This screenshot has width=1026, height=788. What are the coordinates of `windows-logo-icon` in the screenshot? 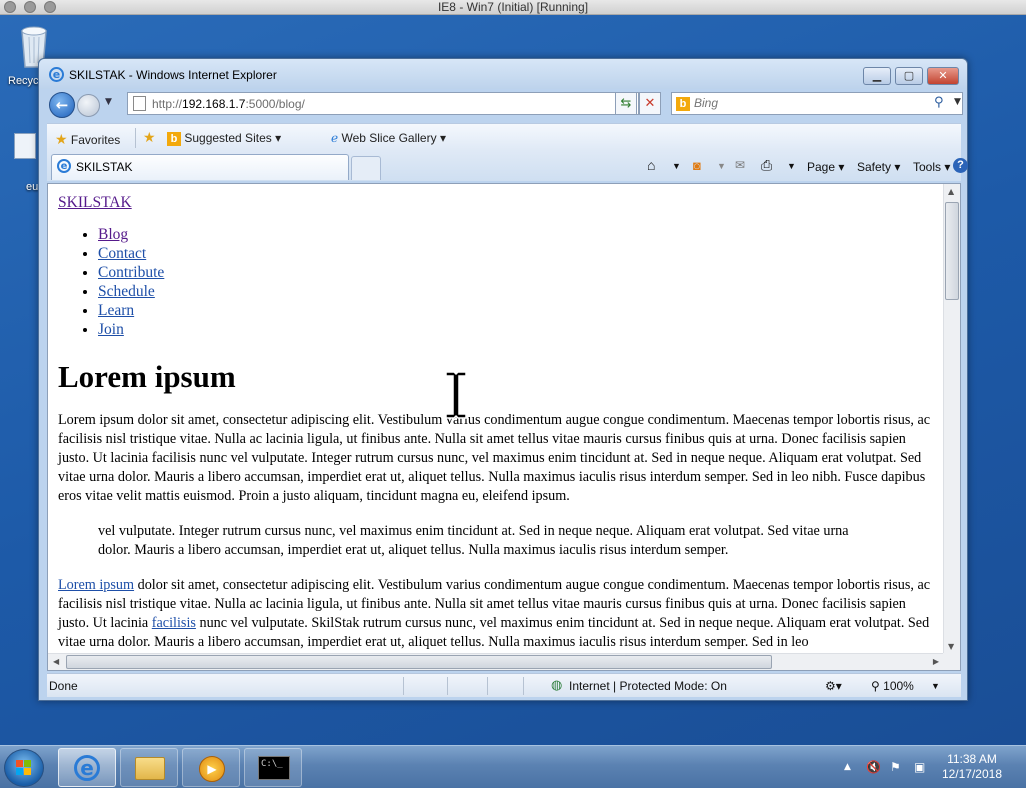 It's located at (23, 767).